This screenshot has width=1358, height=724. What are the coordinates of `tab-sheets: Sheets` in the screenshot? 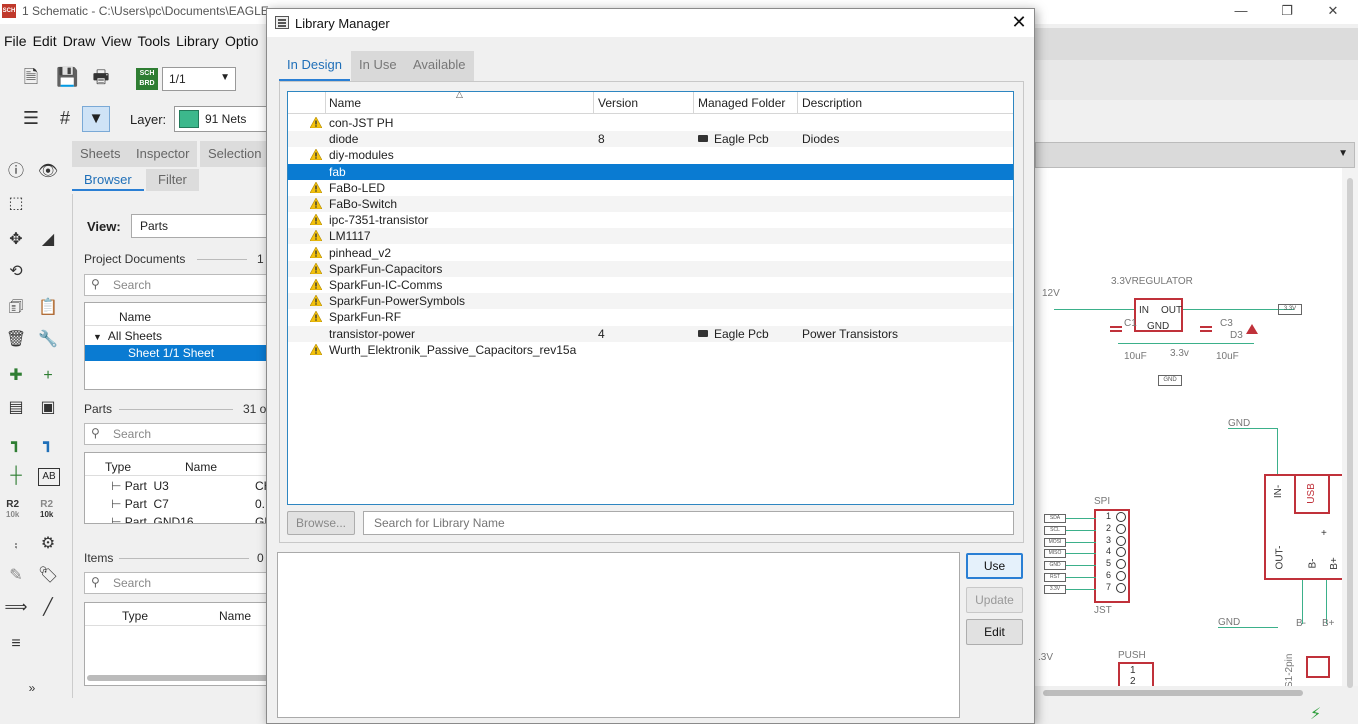 It's located at (100, 154).